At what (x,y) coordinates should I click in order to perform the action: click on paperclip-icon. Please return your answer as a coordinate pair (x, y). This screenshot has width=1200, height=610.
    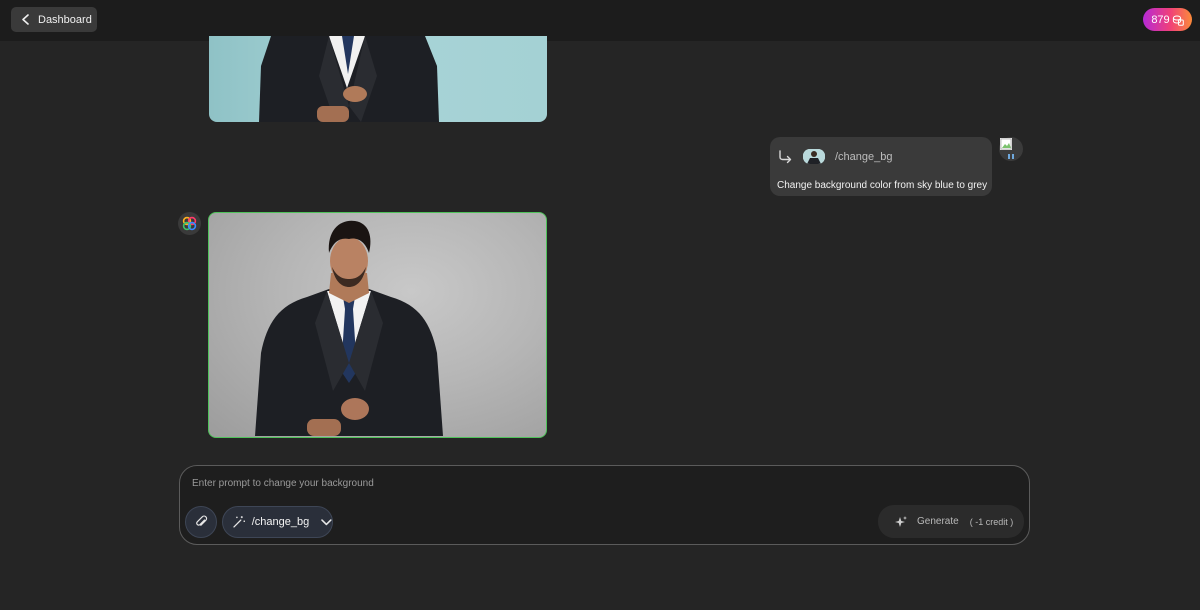
    Looking at the image, I should click on (201, 520).